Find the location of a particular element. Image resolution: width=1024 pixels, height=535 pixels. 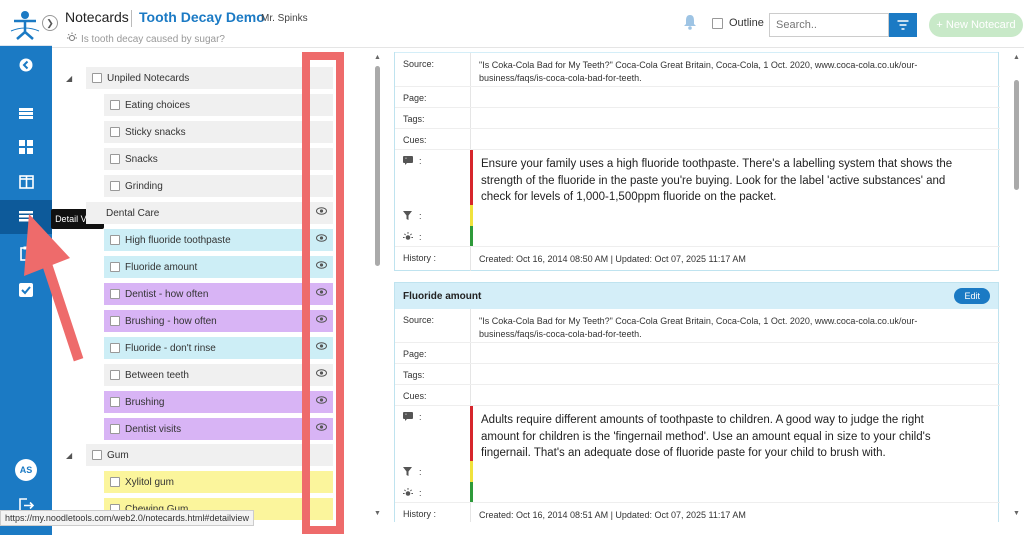

teacher-name: Mr. Spinks is located at coordinates (284, 18).